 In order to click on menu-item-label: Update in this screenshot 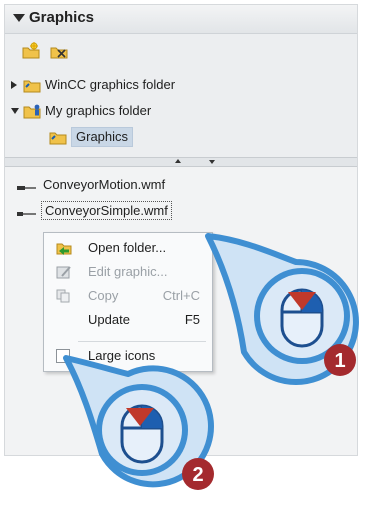, I will do `click(109, 319)`.